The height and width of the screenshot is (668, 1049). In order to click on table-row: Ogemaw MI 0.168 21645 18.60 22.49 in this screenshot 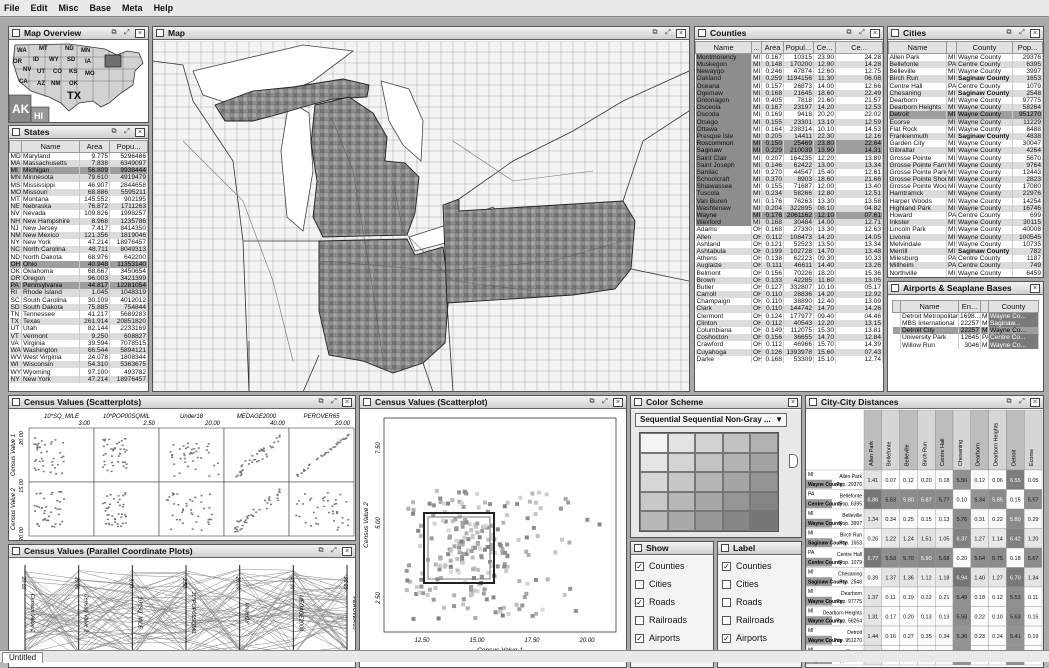, I will do `click(789, 93)`.